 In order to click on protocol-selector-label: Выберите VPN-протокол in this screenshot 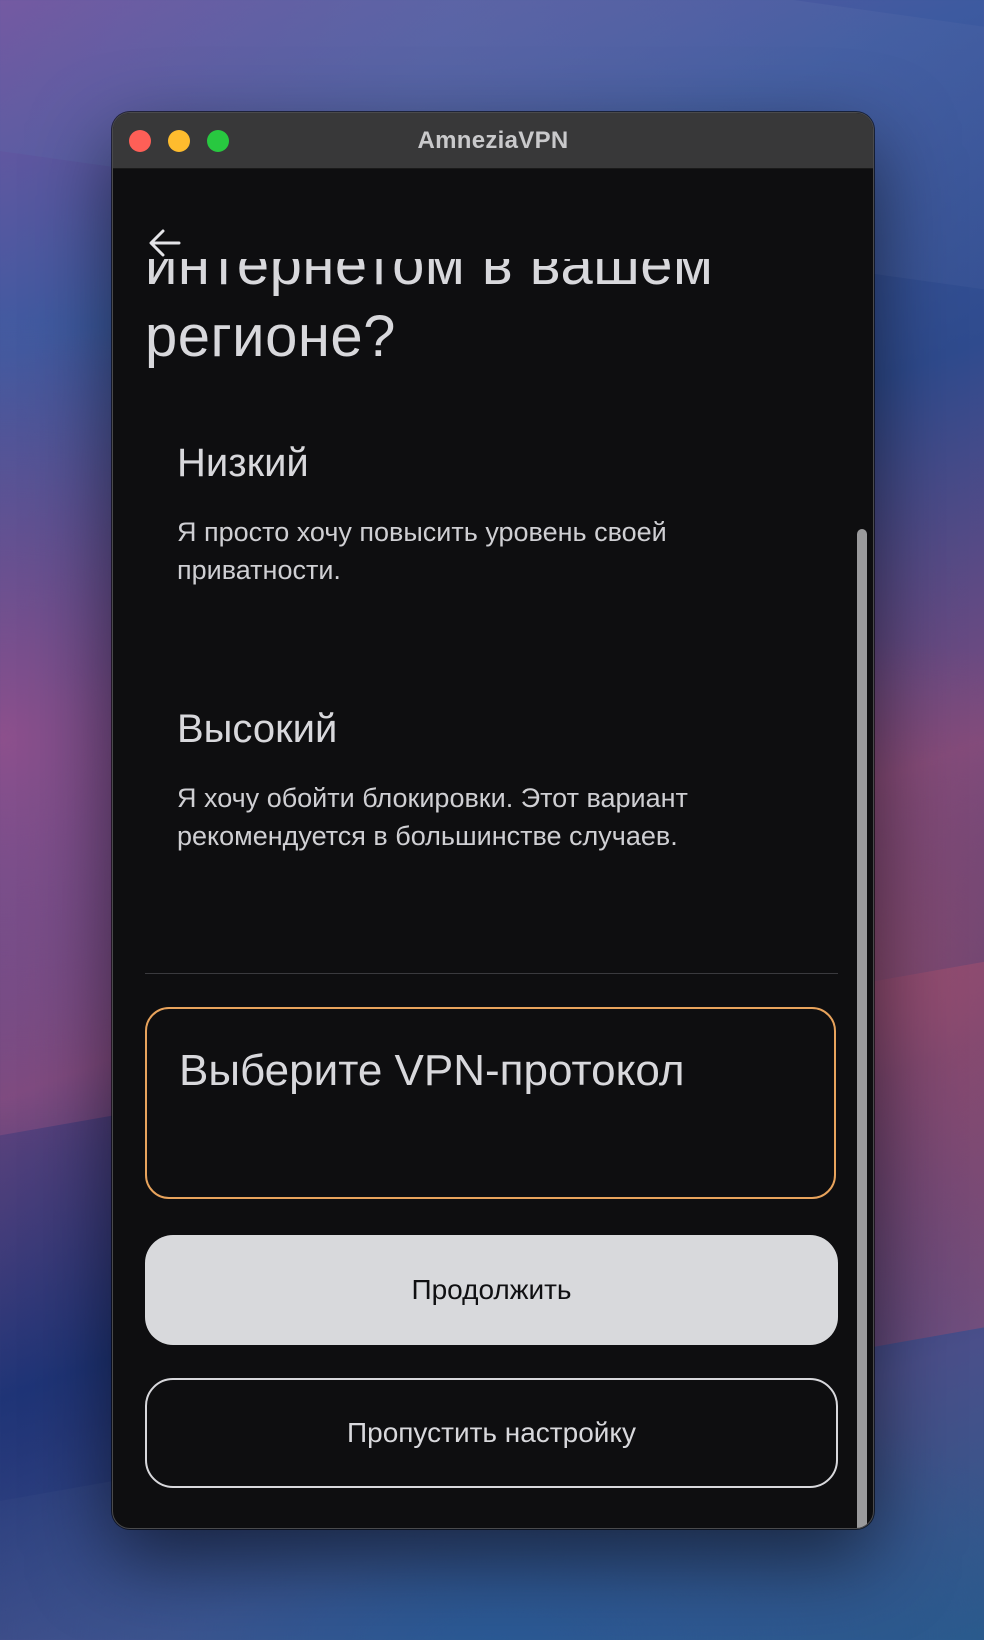, I will do `click(432, 1070)`.